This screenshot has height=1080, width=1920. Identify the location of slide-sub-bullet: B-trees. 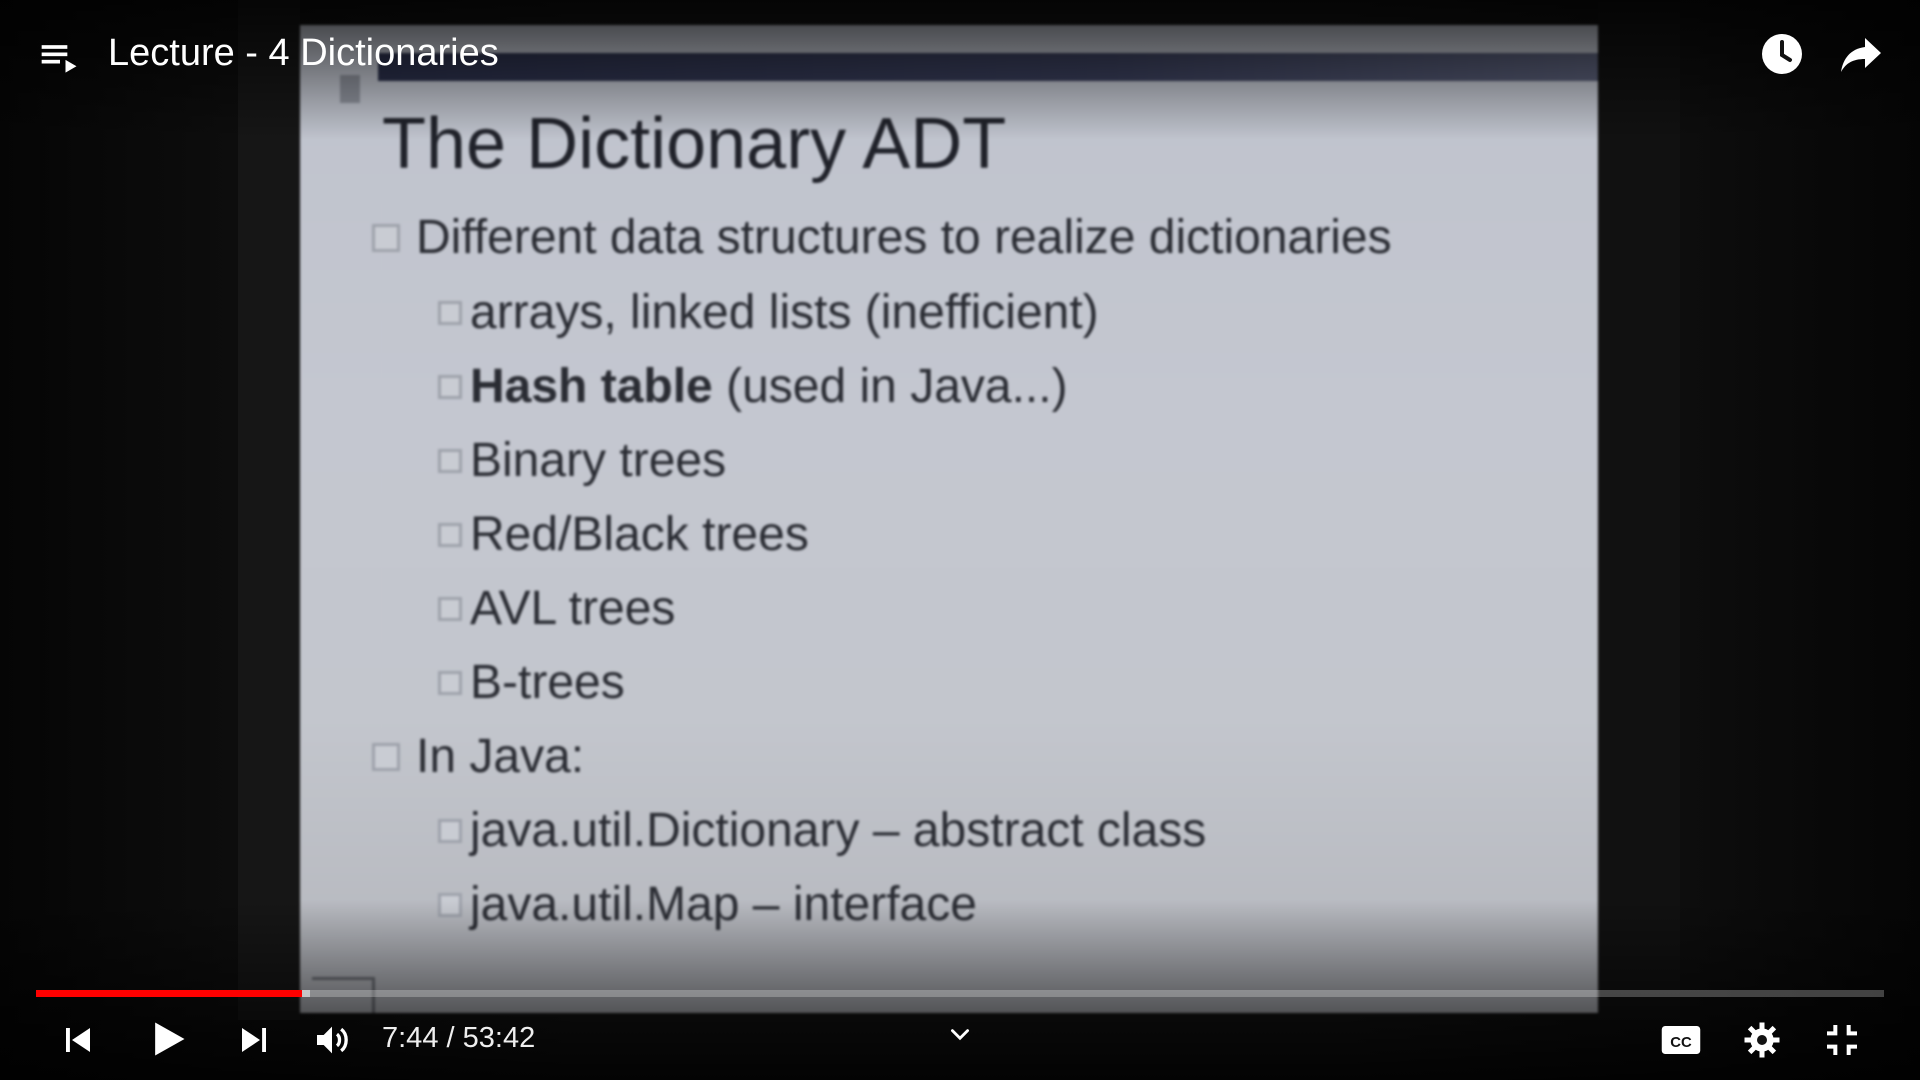
(531, 682).